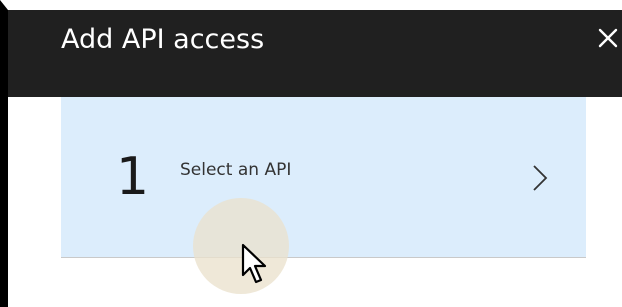  What do you see at coordinates (608, 38) in the screenshot?
I see `close-icon` at bounding box center [608, 38].